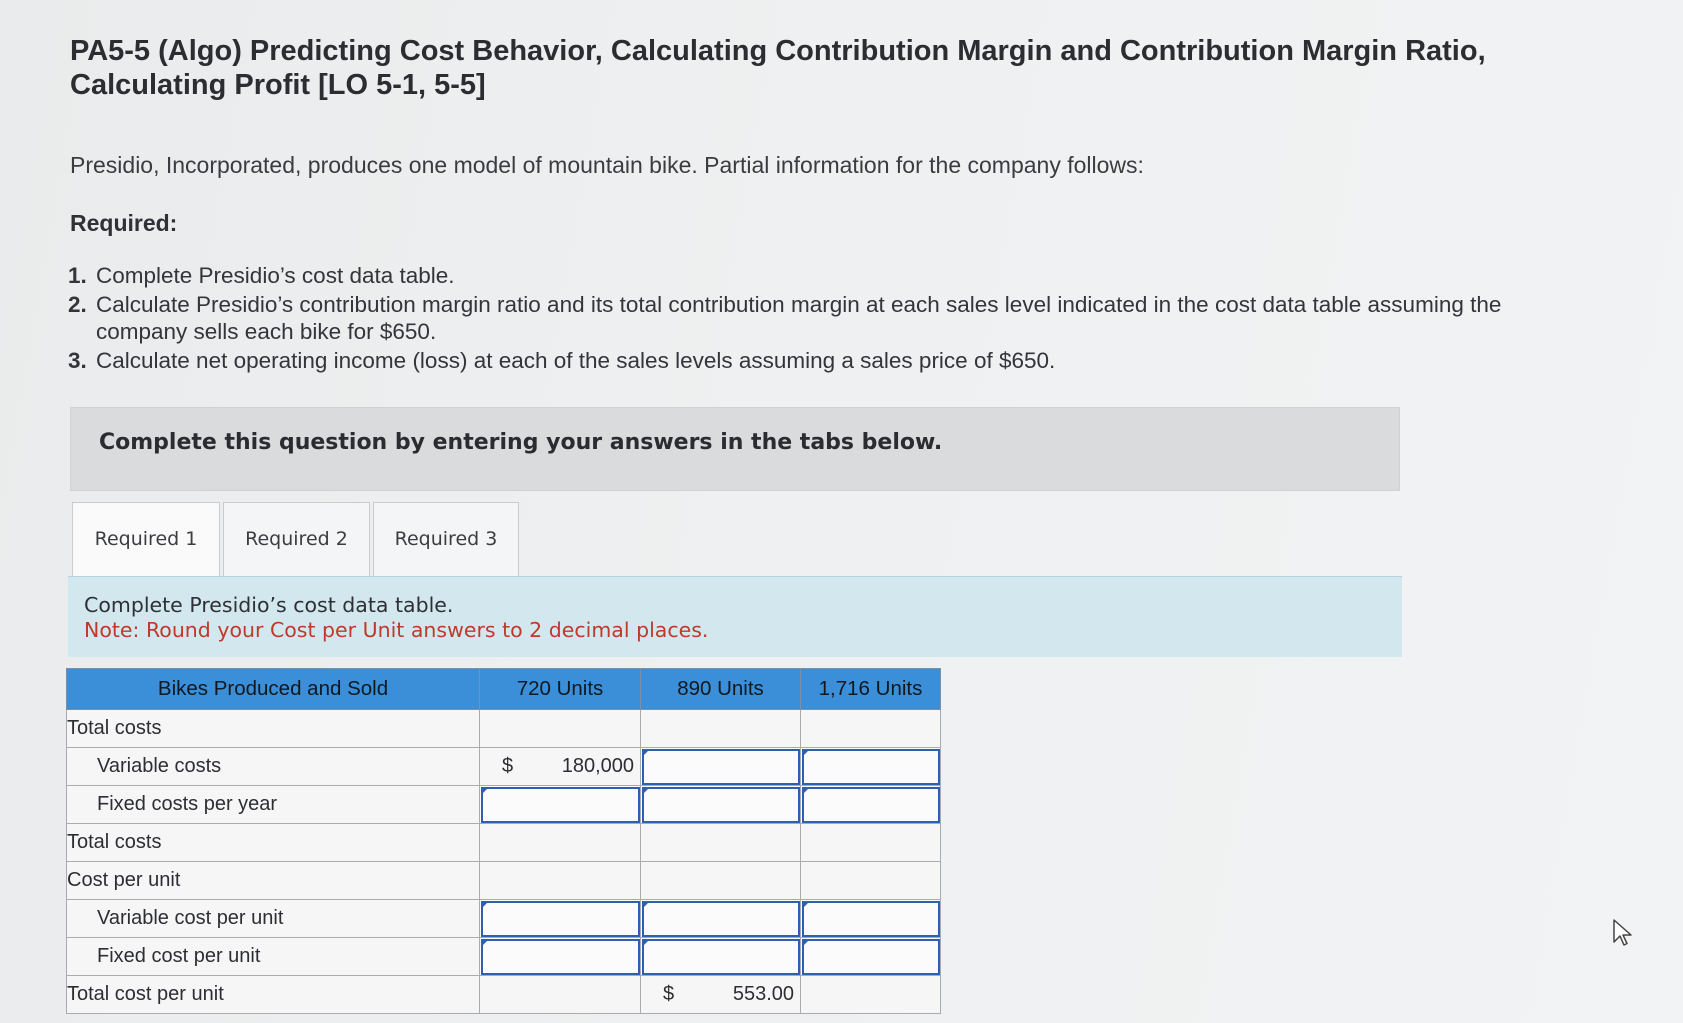 The width and height of the screenshot is (1683, 1023). I want to click on row-label: Cost per unit, so click(273, 880).